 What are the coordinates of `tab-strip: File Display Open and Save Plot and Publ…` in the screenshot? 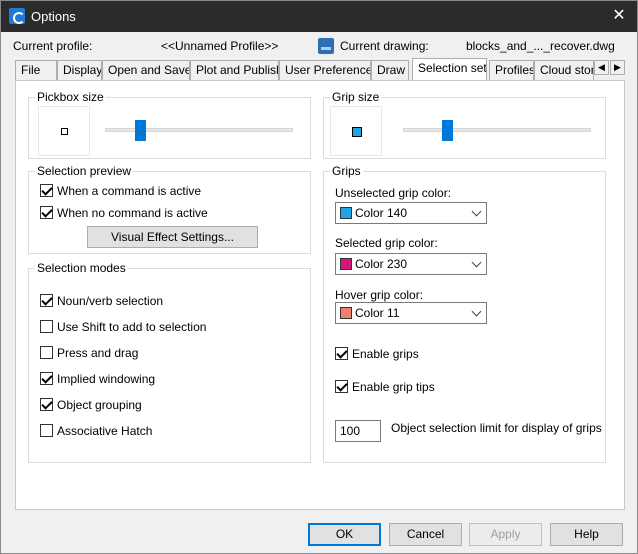 It's located at (320, 69).